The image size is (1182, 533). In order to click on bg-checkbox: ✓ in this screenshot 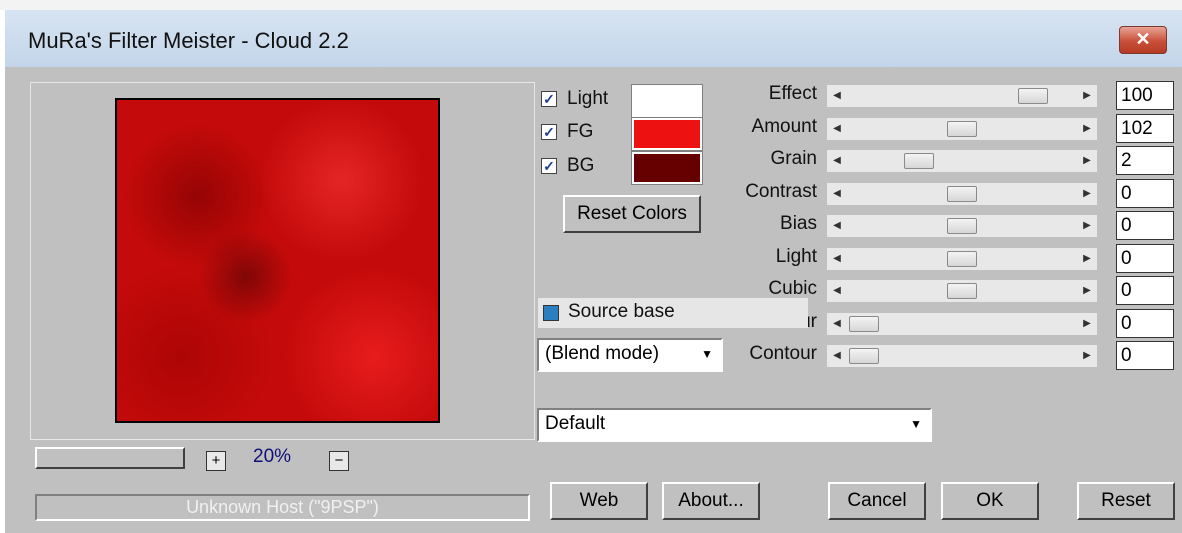, I will do `click(549, 166)`.